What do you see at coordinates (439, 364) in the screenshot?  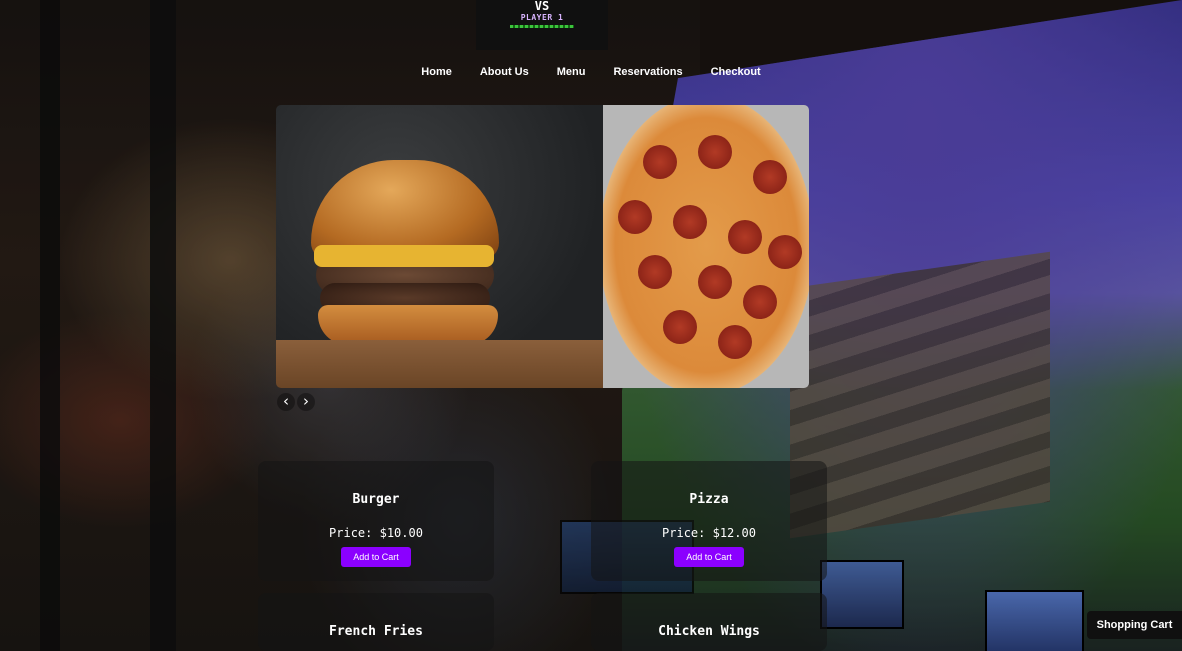 I see `wooden-board` at bounding box center [439, 364].